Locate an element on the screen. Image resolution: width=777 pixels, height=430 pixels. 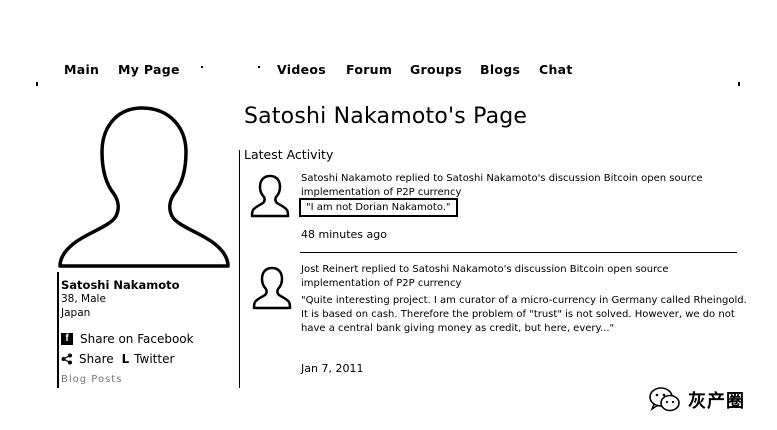
watermark: 灰产圈 is located at coordinates (696, 400).